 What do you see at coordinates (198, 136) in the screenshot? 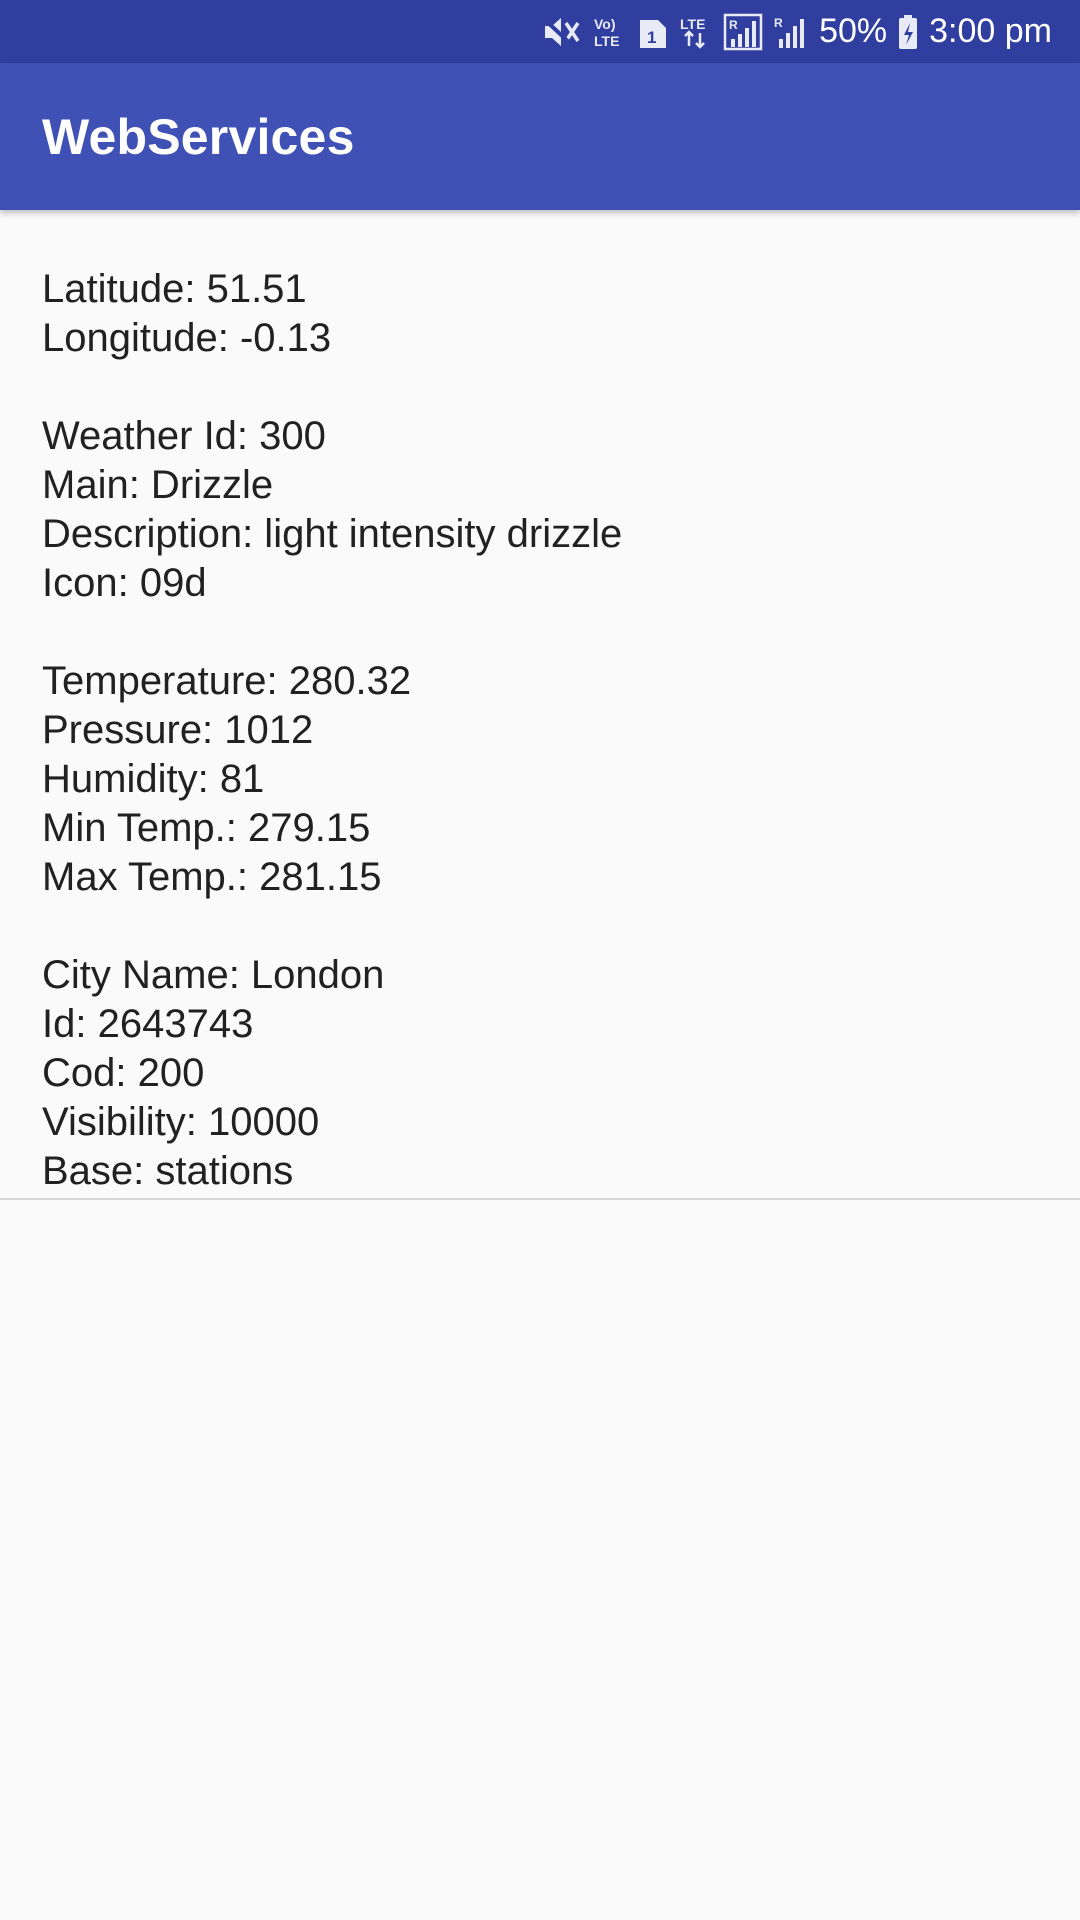
I see `app-title: WebServices` at bounding box center [198, 136].